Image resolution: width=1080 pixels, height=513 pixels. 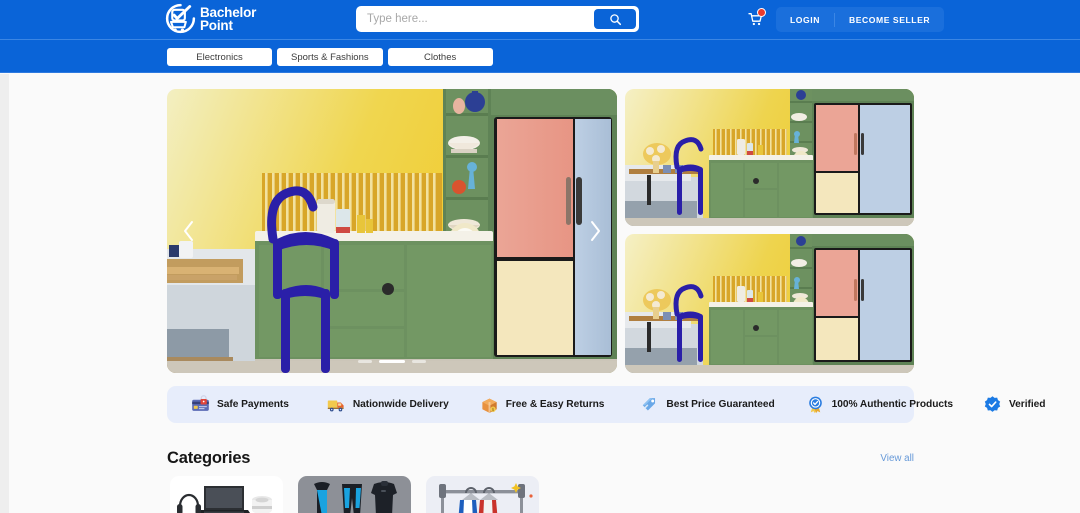 I want to click on thumbnail-1-image, so click(x=769, y=157).